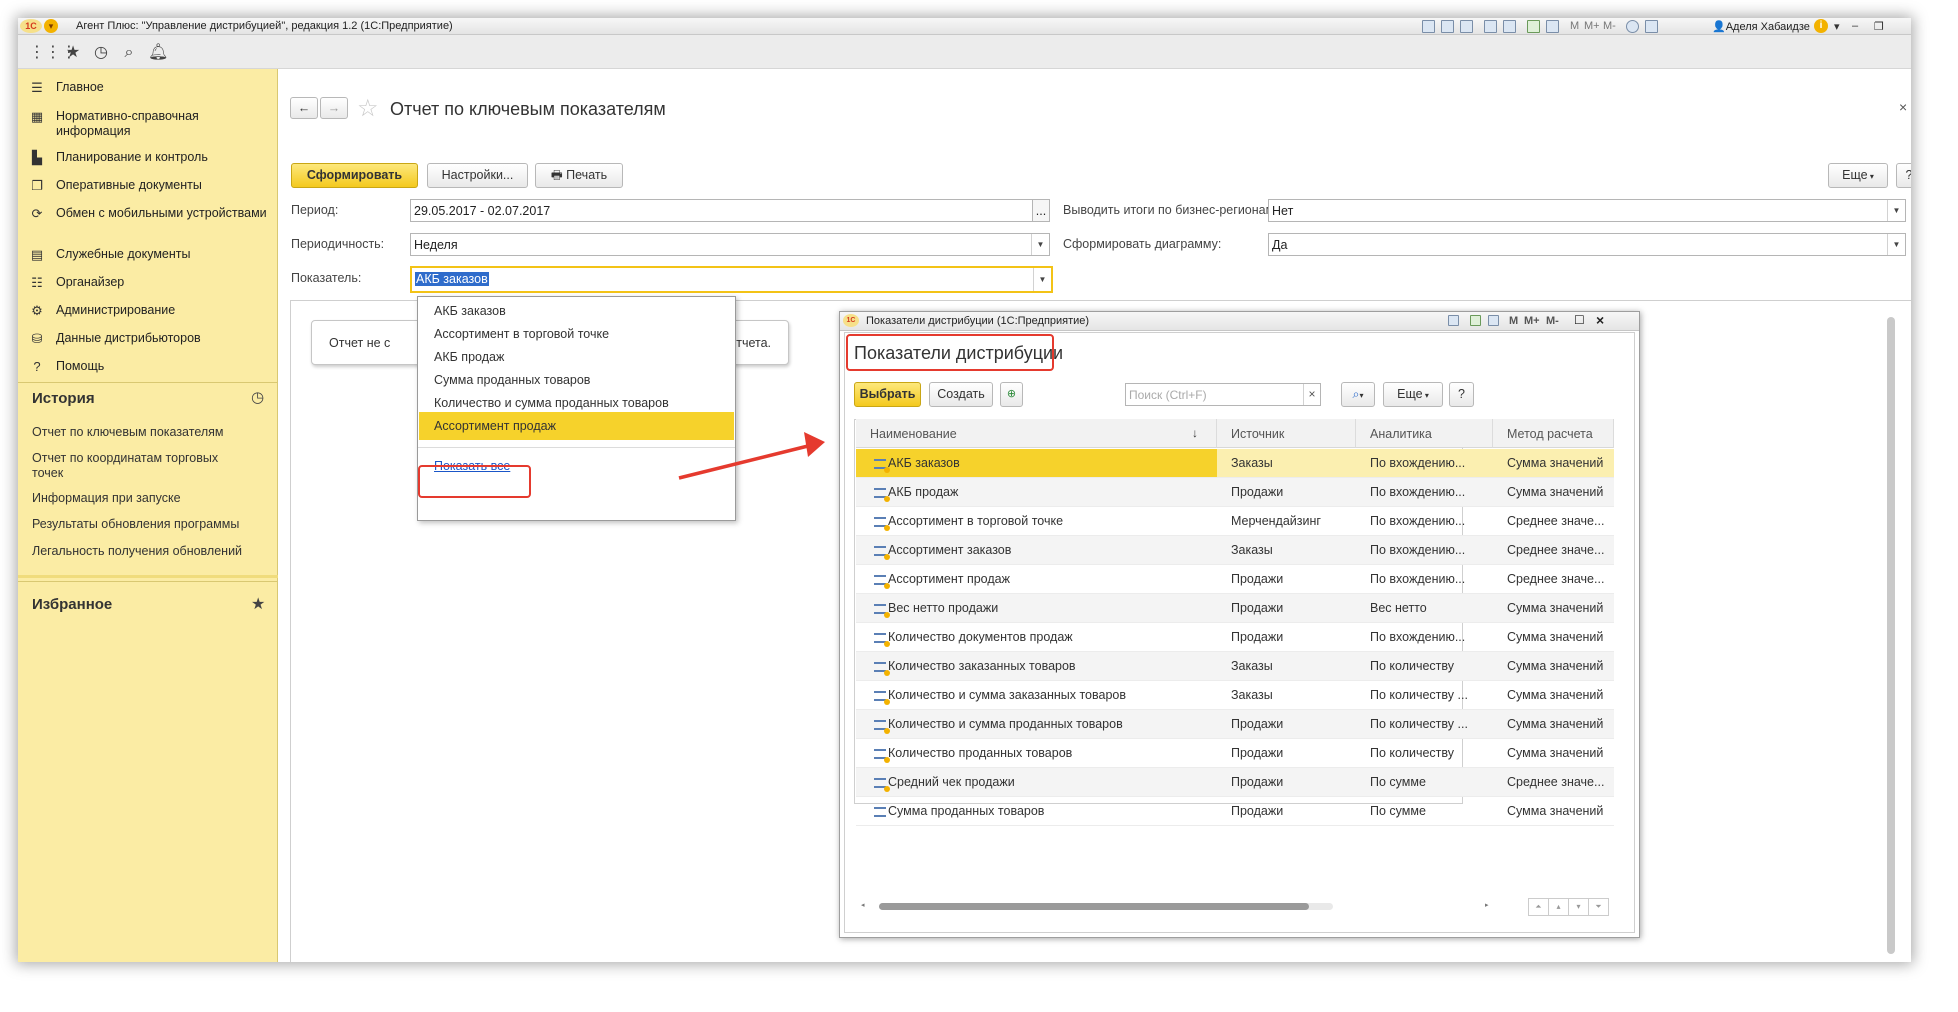 Image resolution: width=1958 pixels, height=1012 pixels. What do you see at coordinates (976, 521) in the screenshot?
I see `cell-name: Ассортимент в торговой точке` at bounding box center [976, 521].